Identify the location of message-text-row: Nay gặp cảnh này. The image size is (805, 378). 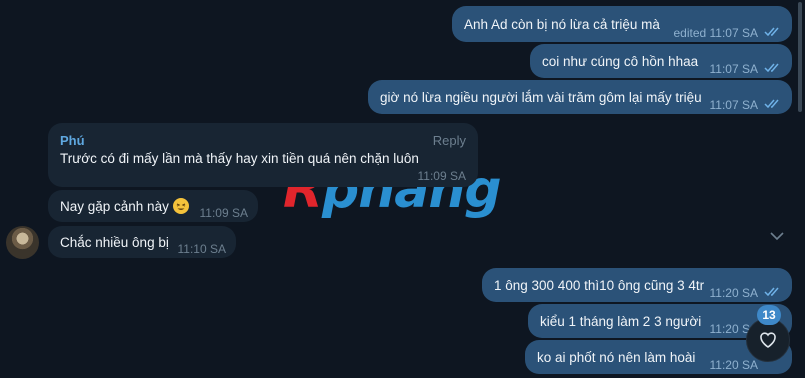
(124, 207).